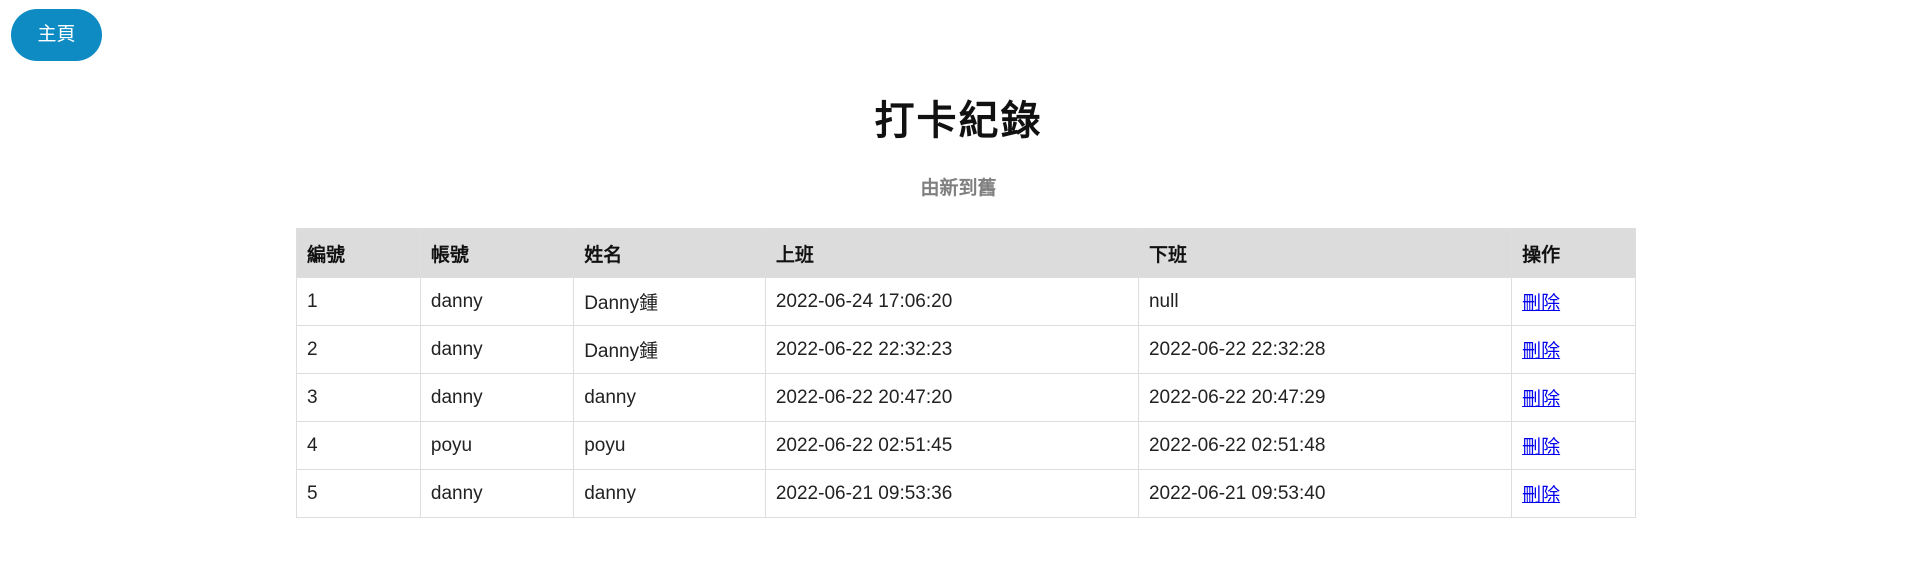 The image size is (1917, 581). Describe the element at coordinates (958, 188) in the screenshot. I see `page-subtitle: 由新到舊` at that location.